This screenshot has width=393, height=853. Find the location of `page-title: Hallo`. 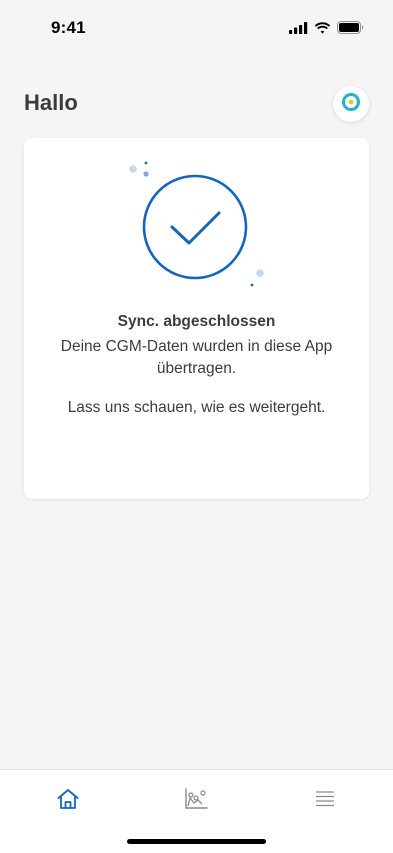

page-title: Hallo is located at coordinates (51, 102).